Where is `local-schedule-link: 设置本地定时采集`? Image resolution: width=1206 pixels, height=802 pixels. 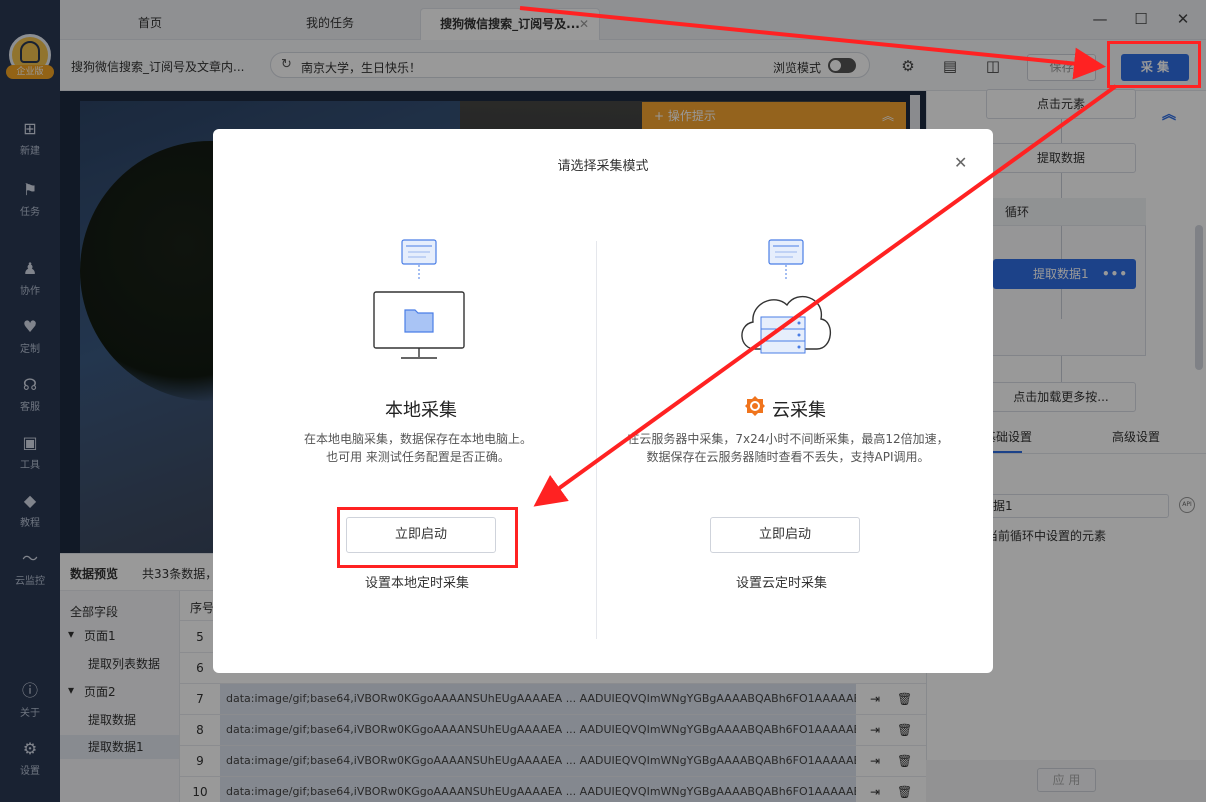
local-schedule-link: 设置本地定时采集 is located at coordinates (417, 581).